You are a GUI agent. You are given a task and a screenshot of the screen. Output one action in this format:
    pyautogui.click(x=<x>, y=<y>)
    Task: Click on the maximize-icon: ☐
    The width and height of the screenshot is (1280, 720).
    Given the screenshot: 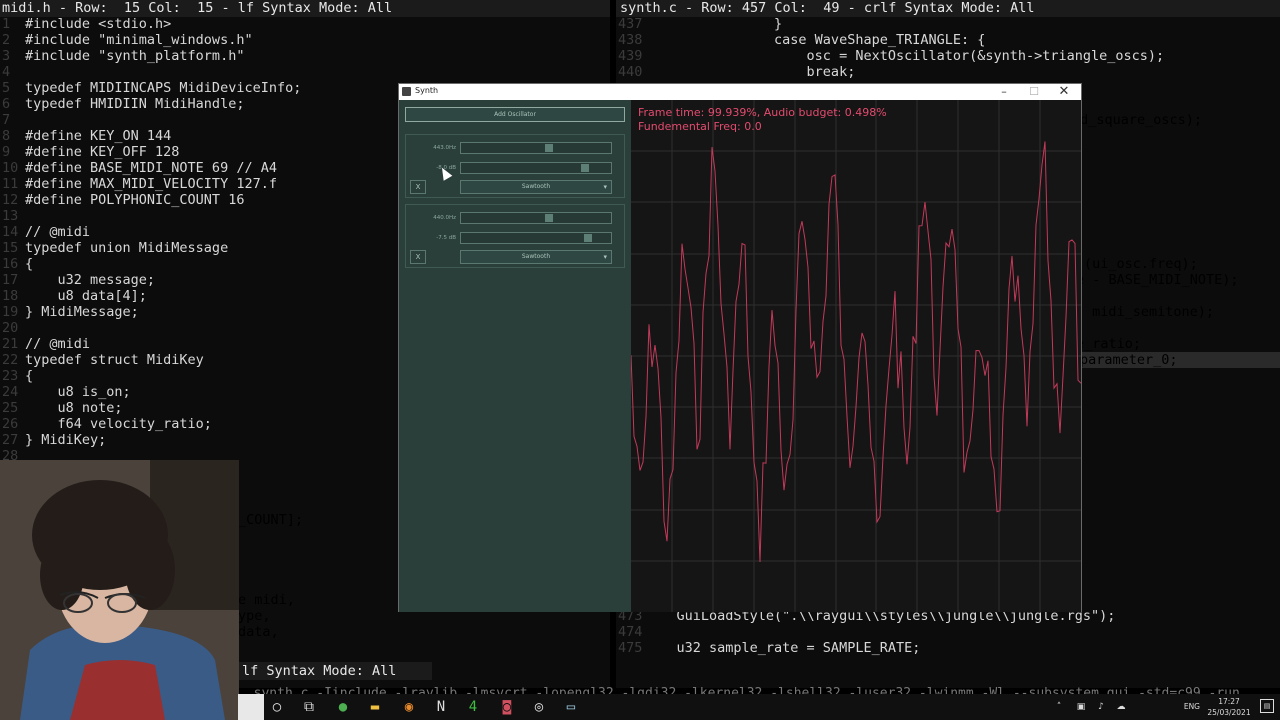 What is the action you would take?
    pyautogui.click(x=1034, y=92)
    